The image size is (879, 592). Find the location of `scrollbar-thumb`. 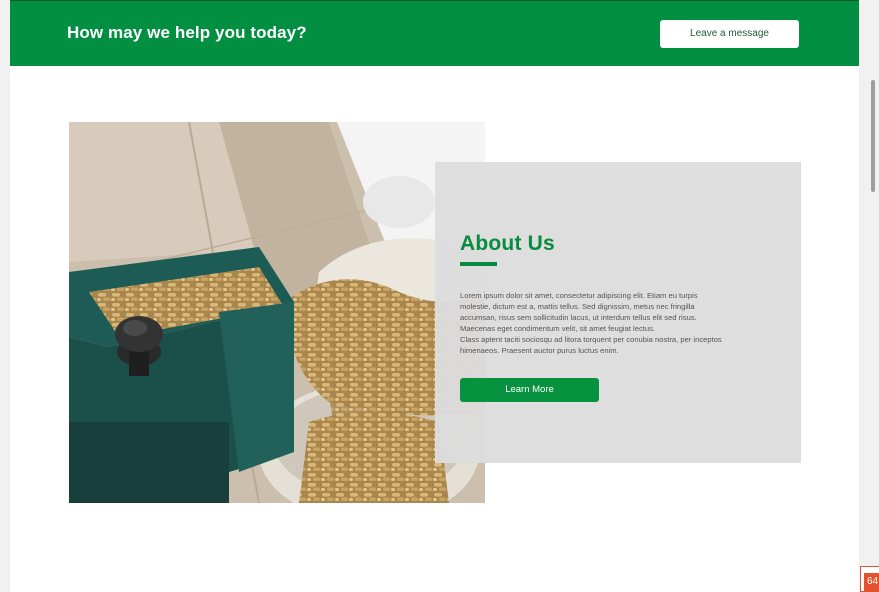

scrollbar-thumb is located at coordinates (873, 136).